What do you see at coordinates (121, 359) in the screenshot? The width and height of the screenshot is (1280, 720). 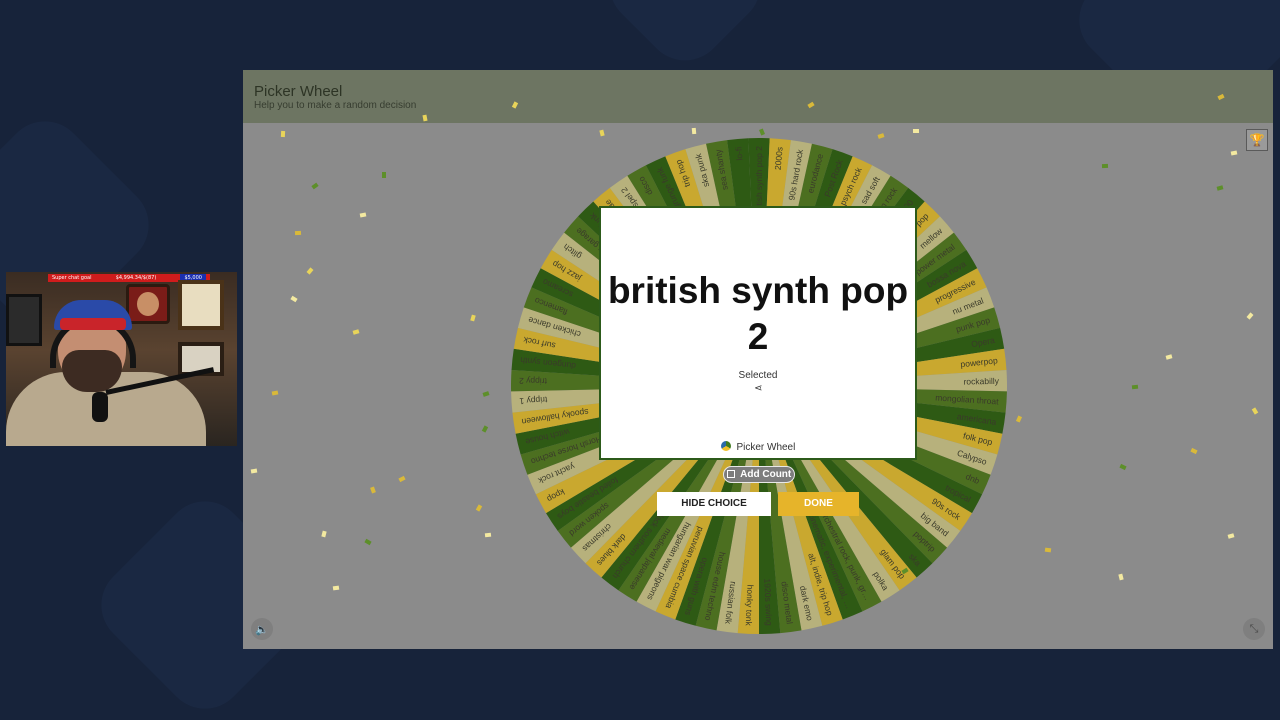 I see `webcam-overlay: Super chat goal $4,994.34/$(87) $5,000` at bounding box center [121, 359].